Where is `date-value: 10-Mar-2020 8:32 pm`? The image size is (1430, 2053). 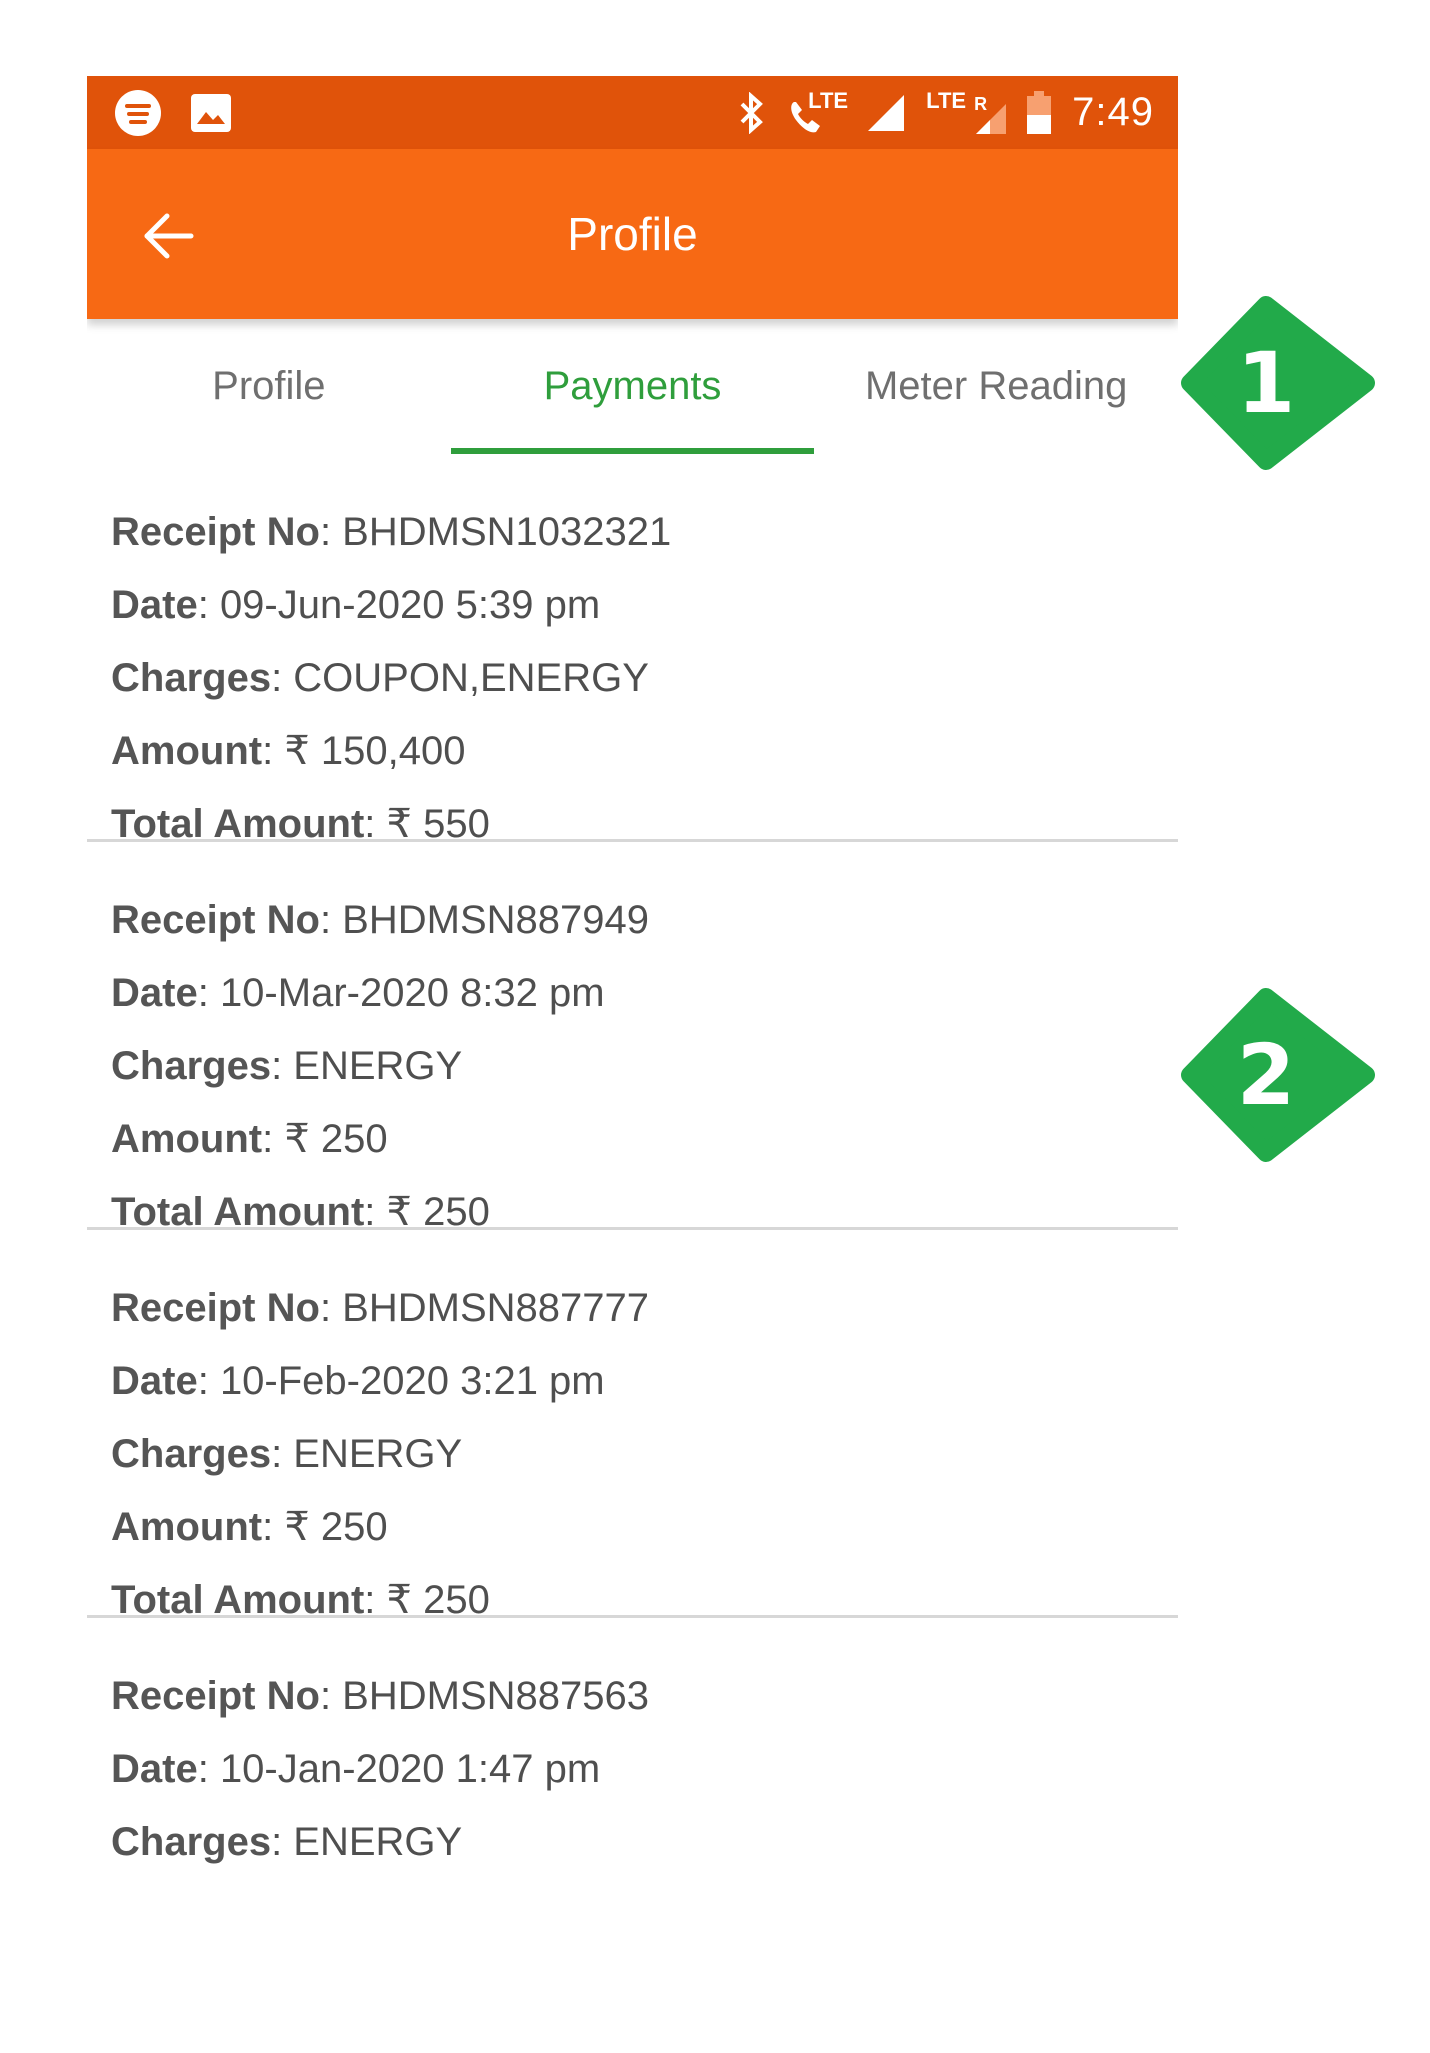
date-value: 10-Mar-2020 8:32 pm is located at coordinates (412, 993).